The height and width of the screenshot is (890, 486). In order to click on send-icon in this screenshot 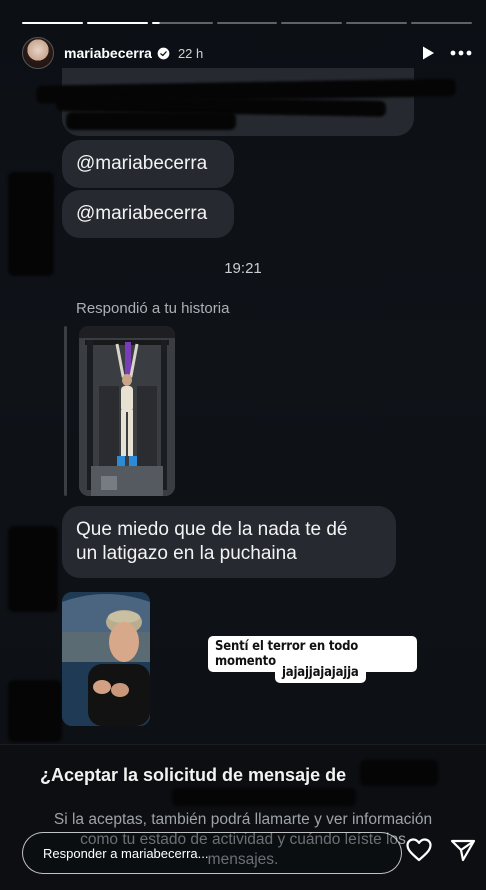, I will do `click(463, 850)`.